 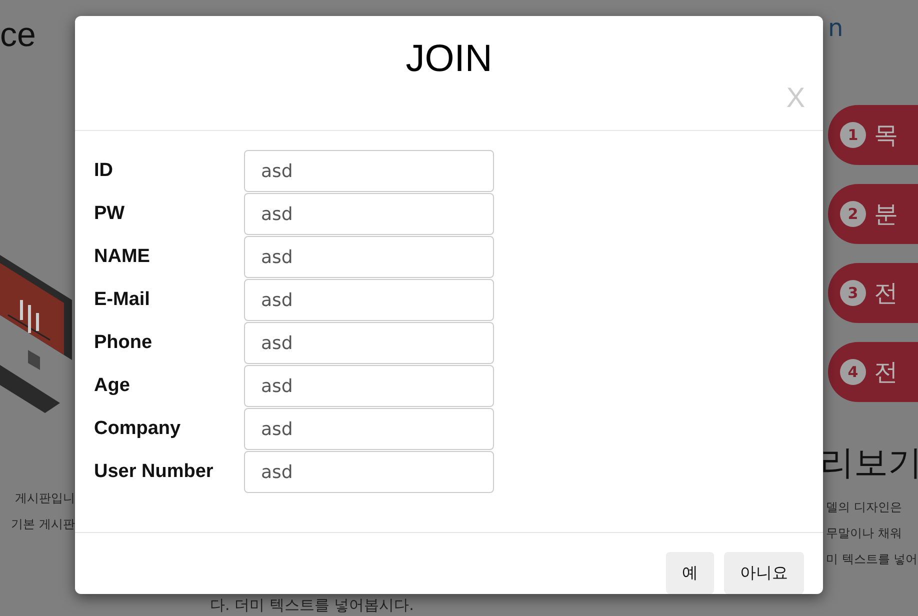 What do you see at coordinates (110, 214) in the screenshot?
I see `field-label: PW` at bounding box center [110, 214].